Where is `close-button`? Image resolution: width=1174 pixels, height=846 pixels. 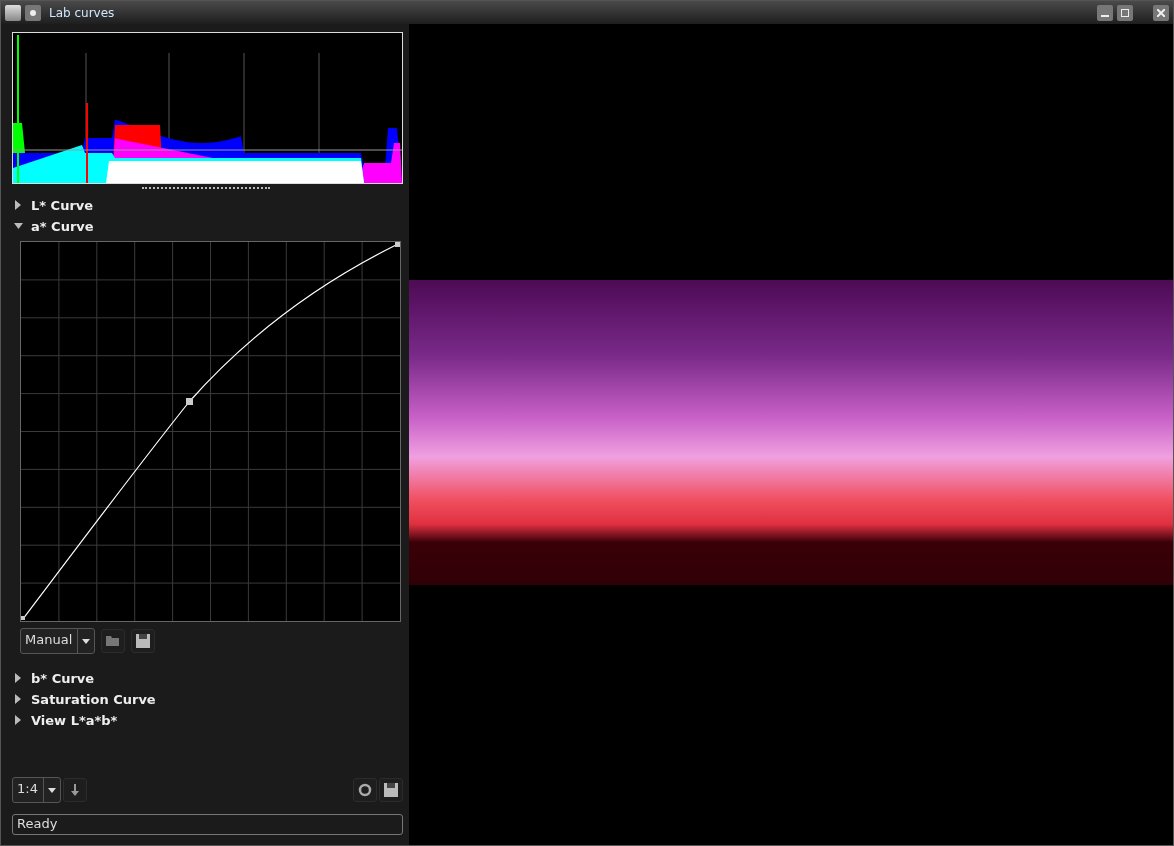 close-button is located at coordinates (1161, 12).